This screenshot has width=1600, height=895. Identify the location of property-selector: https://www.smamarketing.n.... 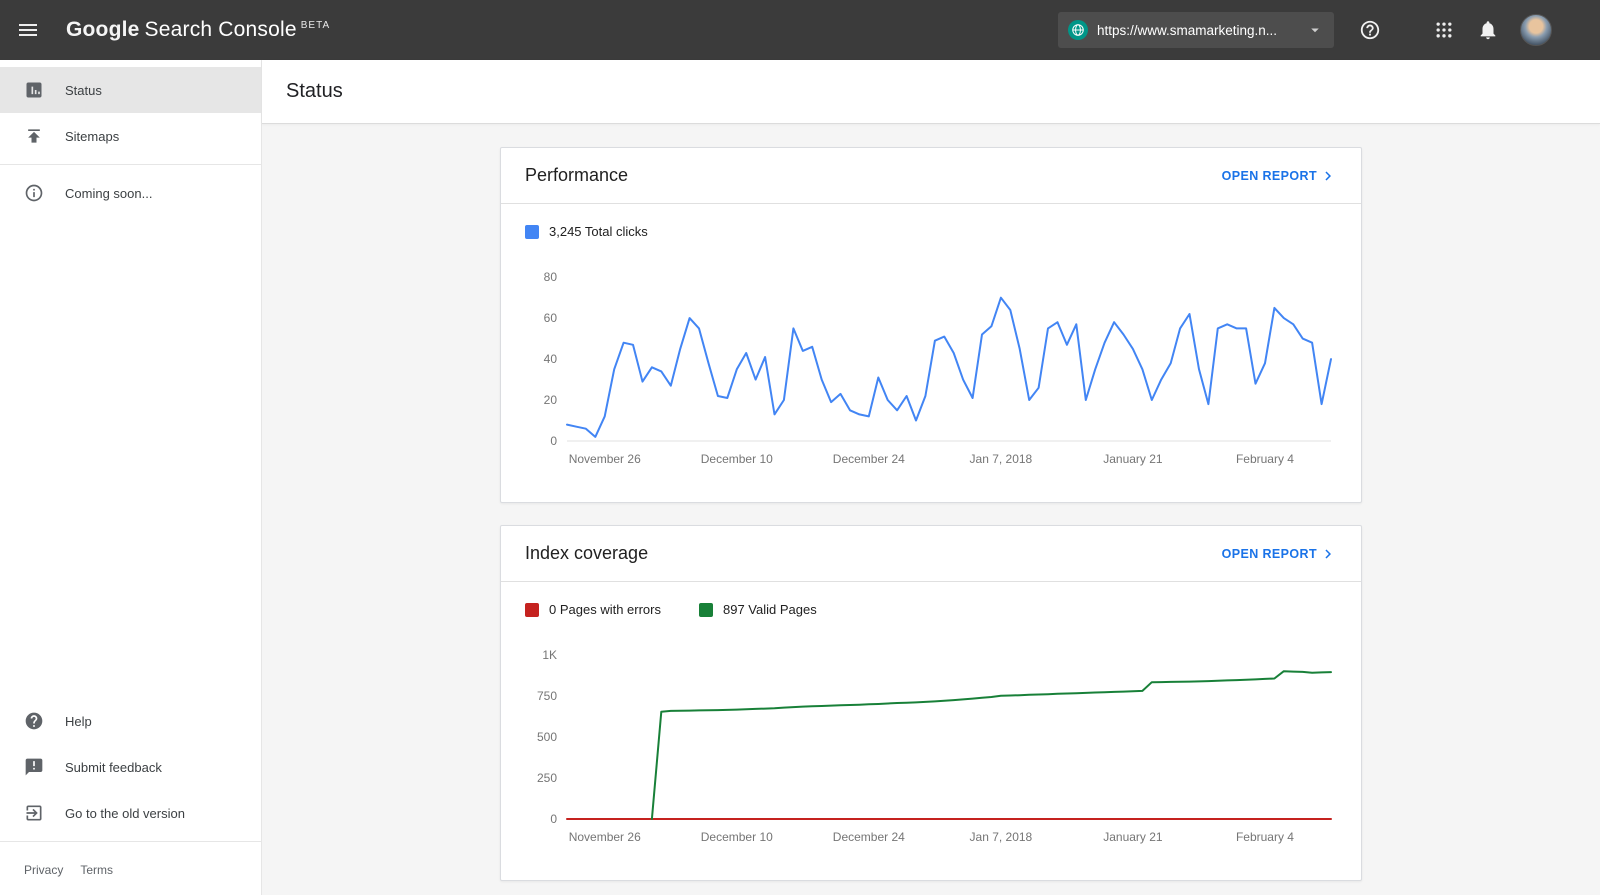
(1196, 30).